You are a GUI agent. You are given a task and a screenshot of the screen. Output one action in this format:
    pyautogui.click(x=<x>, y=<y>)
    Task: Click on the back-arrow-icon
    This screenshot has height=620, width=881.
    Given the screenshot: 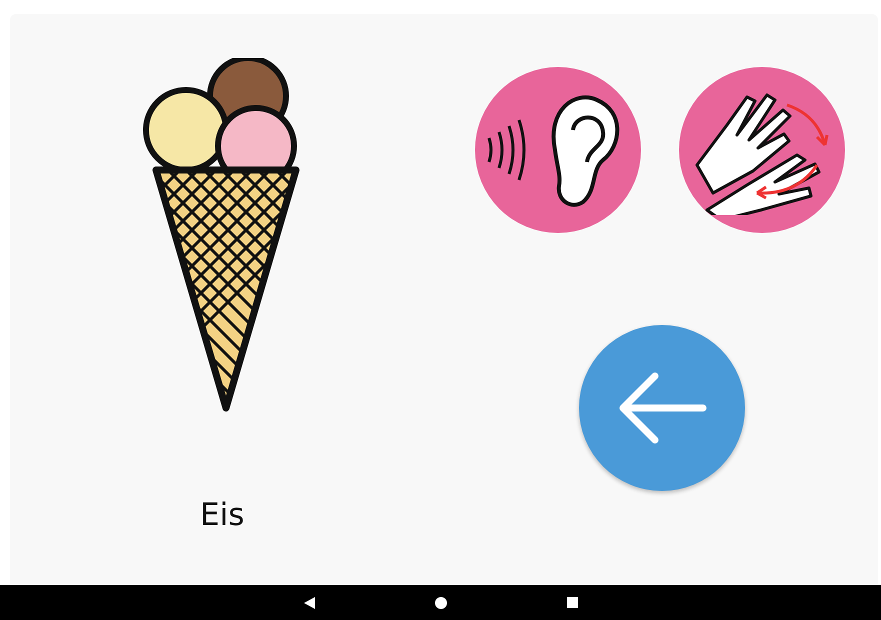 What is the action you would take?
    pyautogui.click(x=662, y=408)
    